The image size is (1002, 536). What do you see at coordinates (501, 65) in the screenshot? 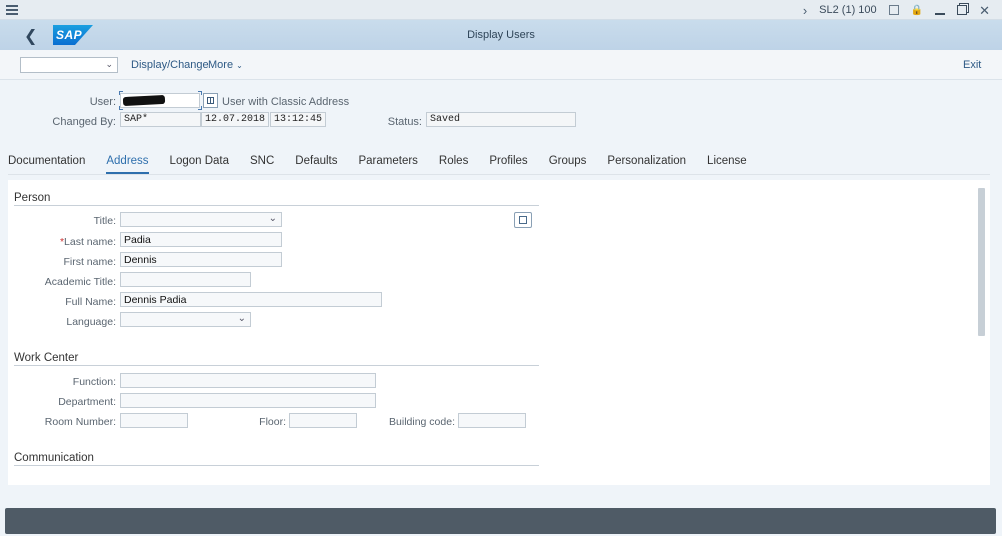
I see `toolbar: ⌄ Display/Change More ⌄ Exit` at bounding box center [501, 65].